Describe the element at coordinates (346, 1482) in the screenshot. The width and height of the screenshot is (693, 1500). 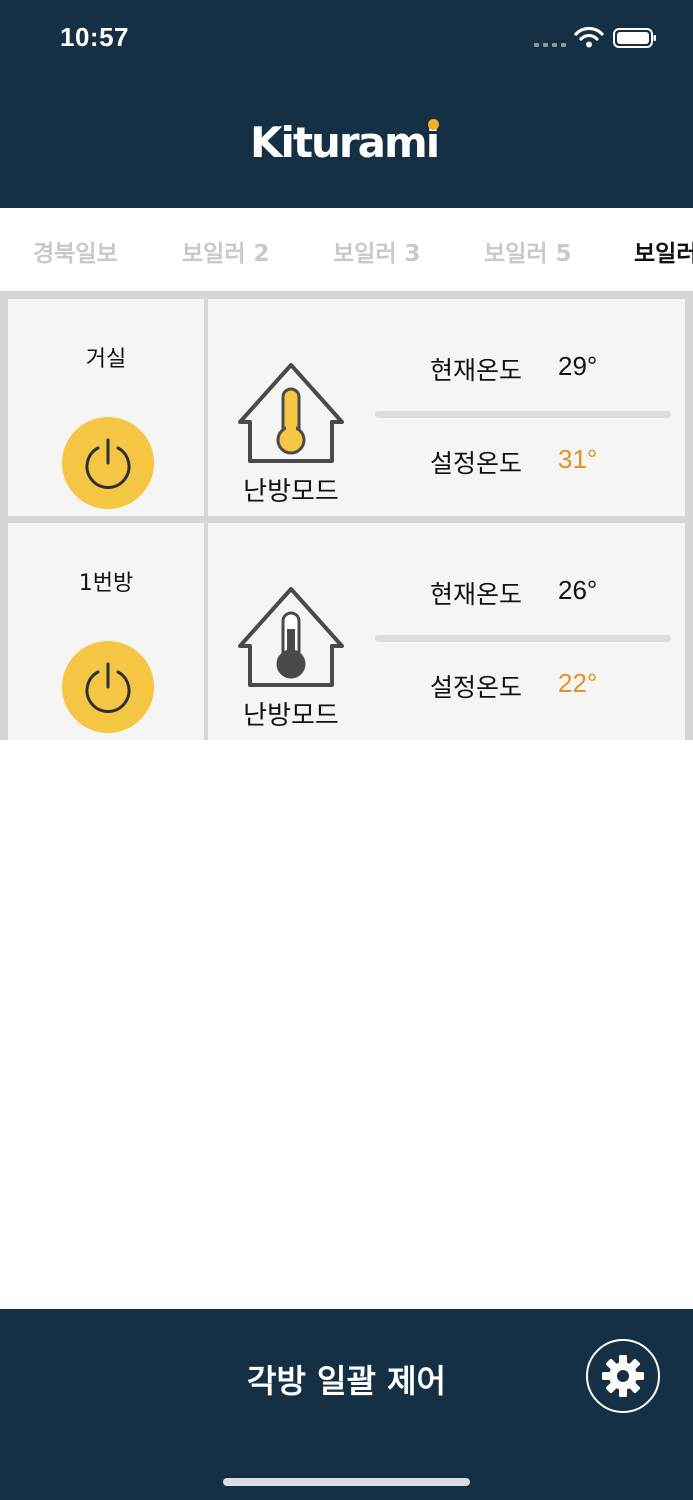
I see `home-indicator` at that location.